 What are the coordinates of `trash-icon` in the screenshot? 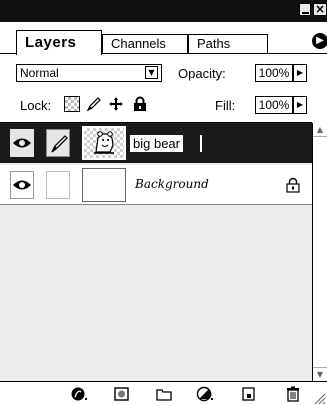 It's located at (293, 394).